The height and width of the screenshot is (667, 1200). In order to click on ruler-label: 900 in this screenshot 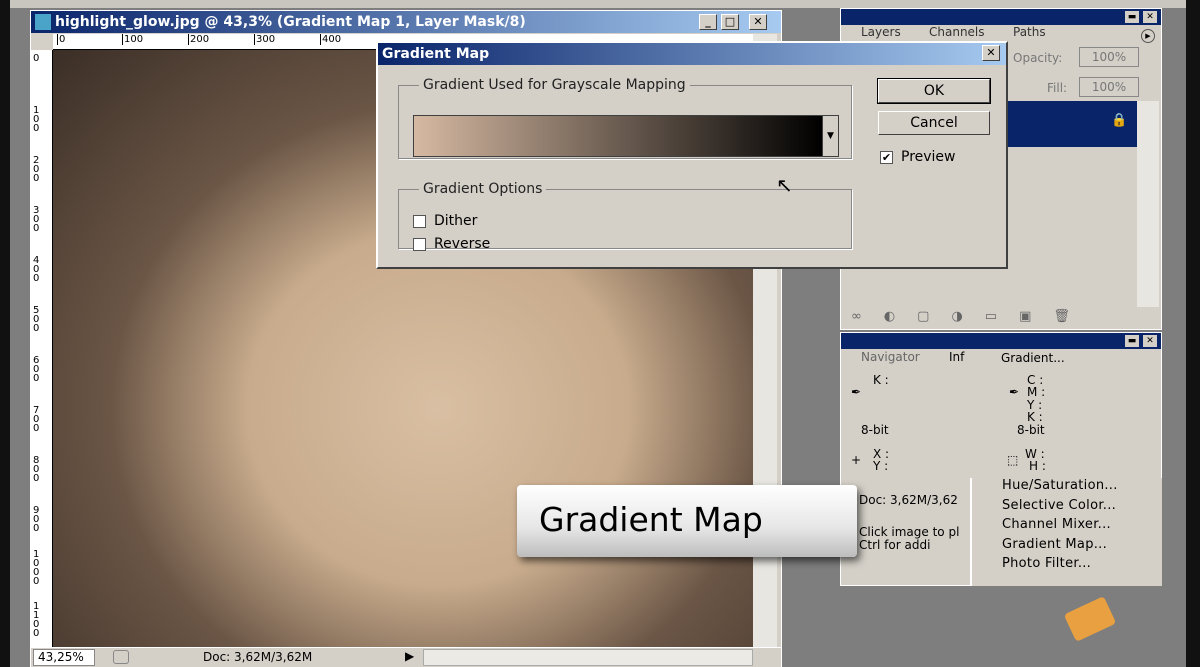, I will do `click(36, 519)`.